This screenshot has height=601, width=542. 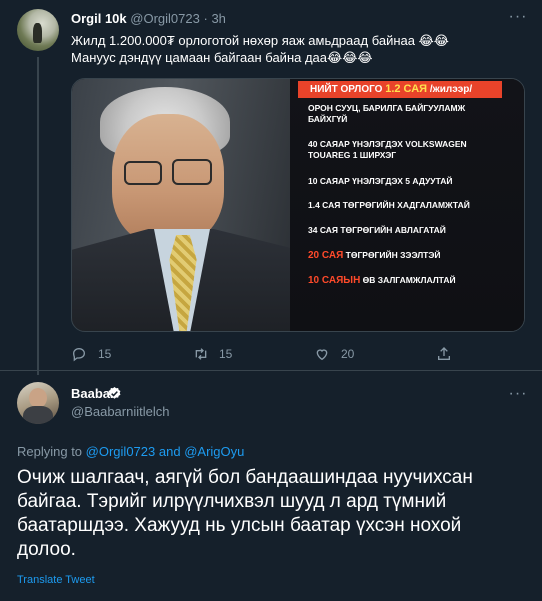 What do you see at coordinates (226, 354) in the screenshot?
I see `retweet-count: 15` at bounding box center [226, 354].